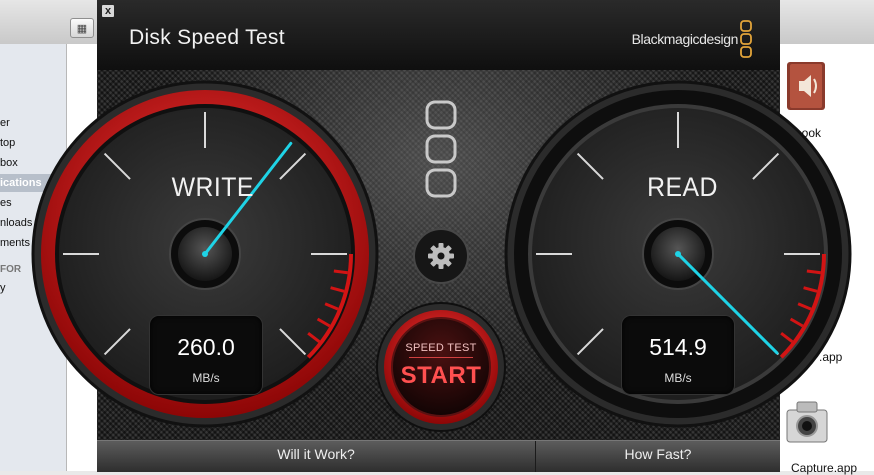  I want to click on image-capture-app-icon, so click(807, 422).